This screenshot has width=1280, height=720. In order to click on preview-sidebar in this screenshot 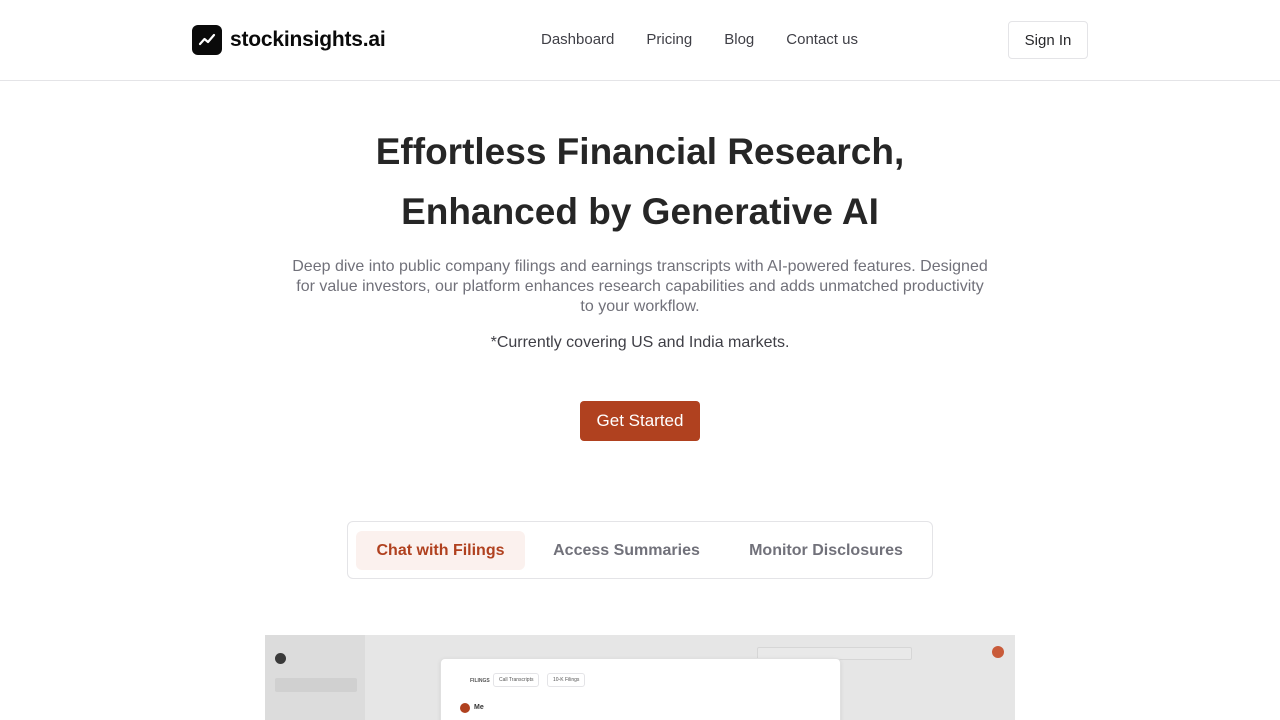, I will do `click(315, 677)`.